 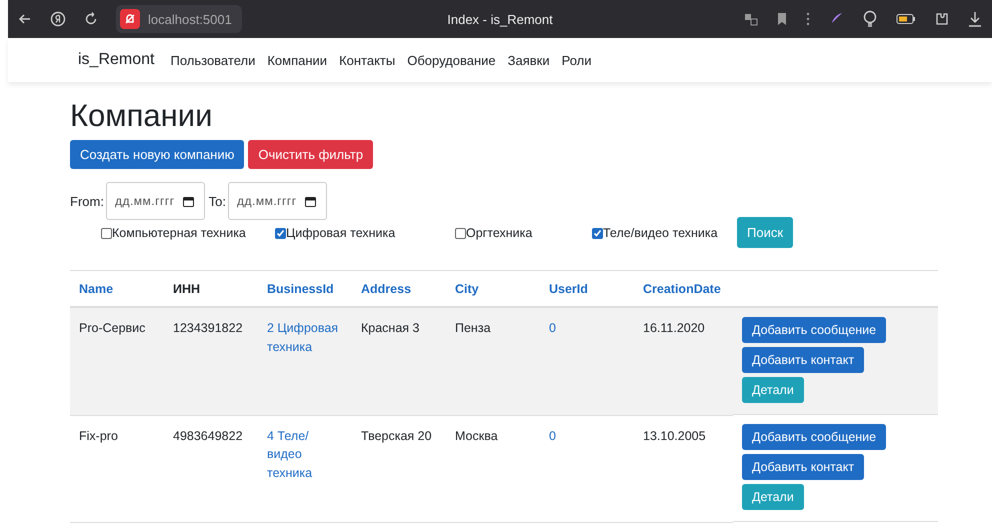 I want to click on nav-link: Оборудование, so click(x=451, y=60).